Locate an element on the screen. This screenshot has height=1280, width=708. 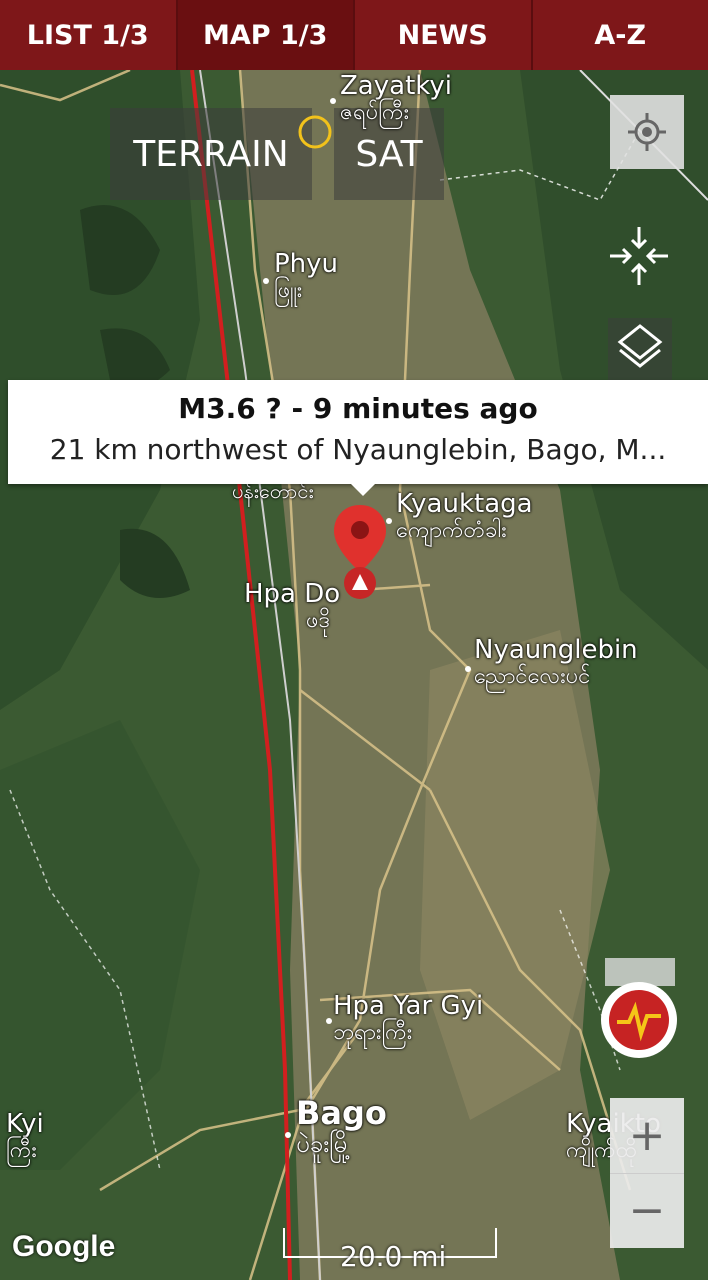
place-name-local: ဘုရားကြီး is located at coordinates (373, 1032).